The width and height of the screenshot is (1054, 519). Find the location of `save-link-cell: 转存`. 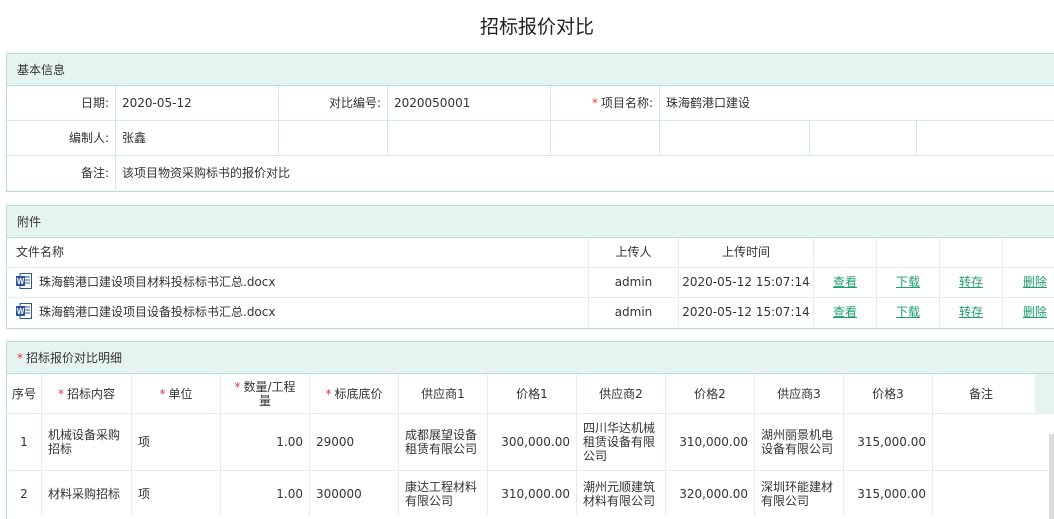

save-link-cell: 转存 is located at coordinates (971, 282).